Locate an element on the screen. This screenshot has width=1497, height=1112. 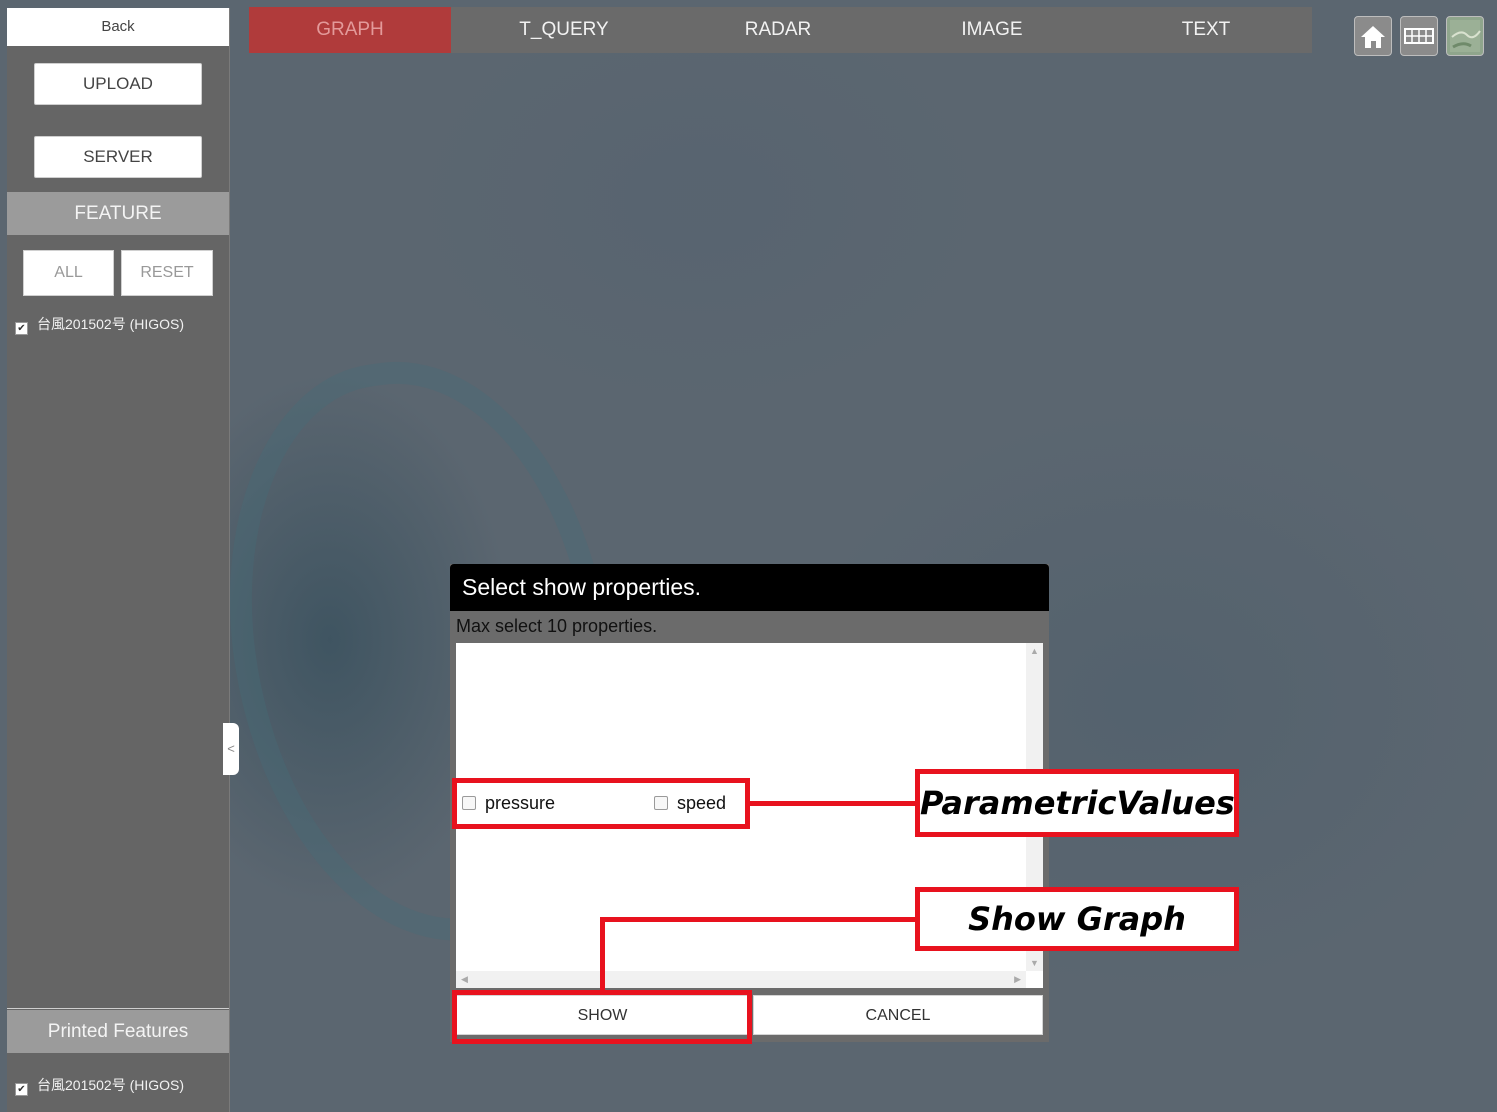
feature-checkbox: ✔ is located at coordinates (21, 328).